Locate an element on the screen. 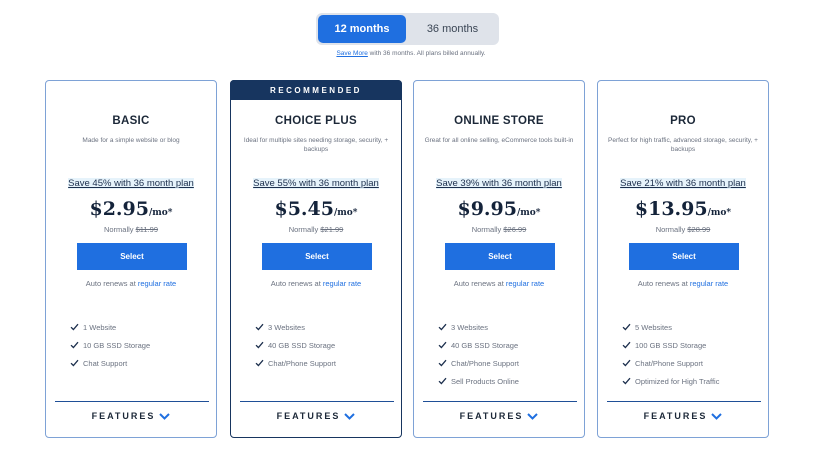 The image size is (822, 456). term-12-months-button: 12 months is located at coordinates (362, 29).